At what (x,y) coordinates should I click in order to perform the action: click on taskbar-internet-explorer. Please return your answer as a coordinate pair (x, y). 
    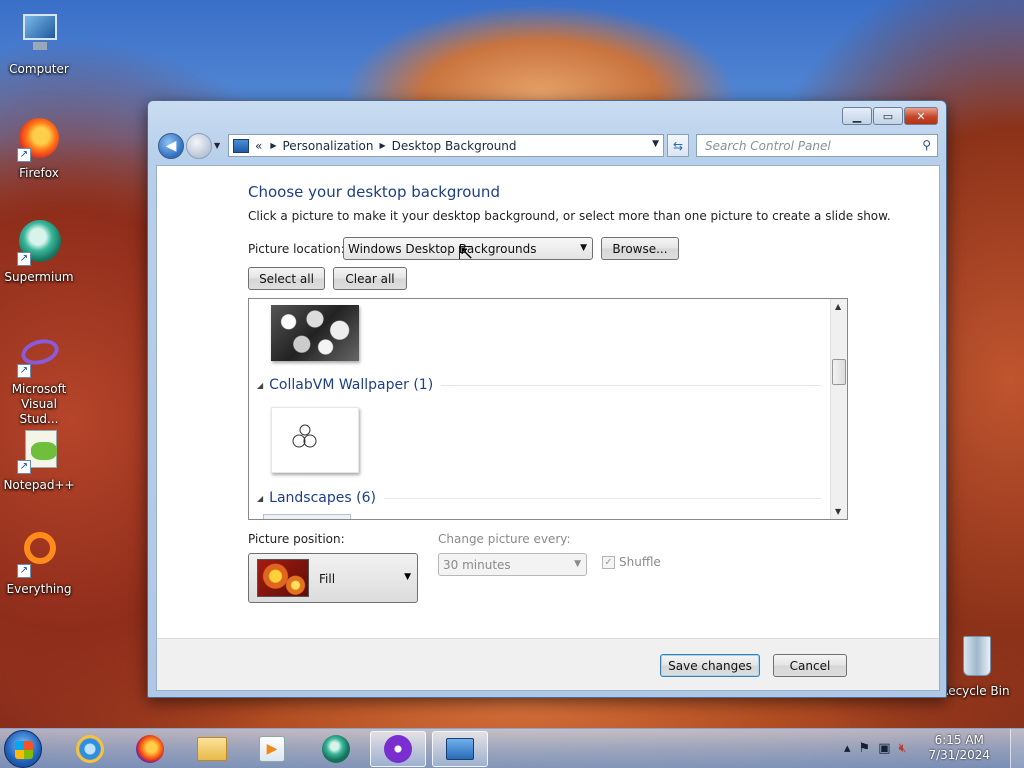
    Looking at the image, I should click on (90, 749).